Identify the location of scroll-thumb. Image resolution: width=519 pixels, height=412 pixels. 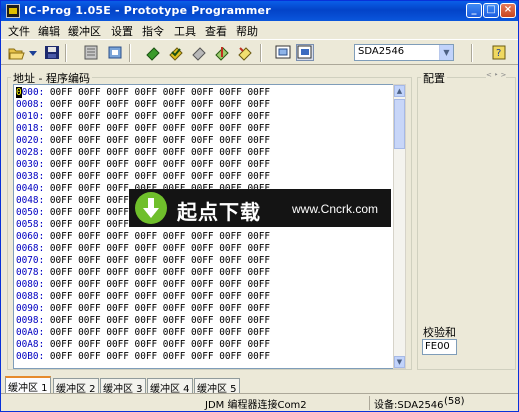
(399, 124).